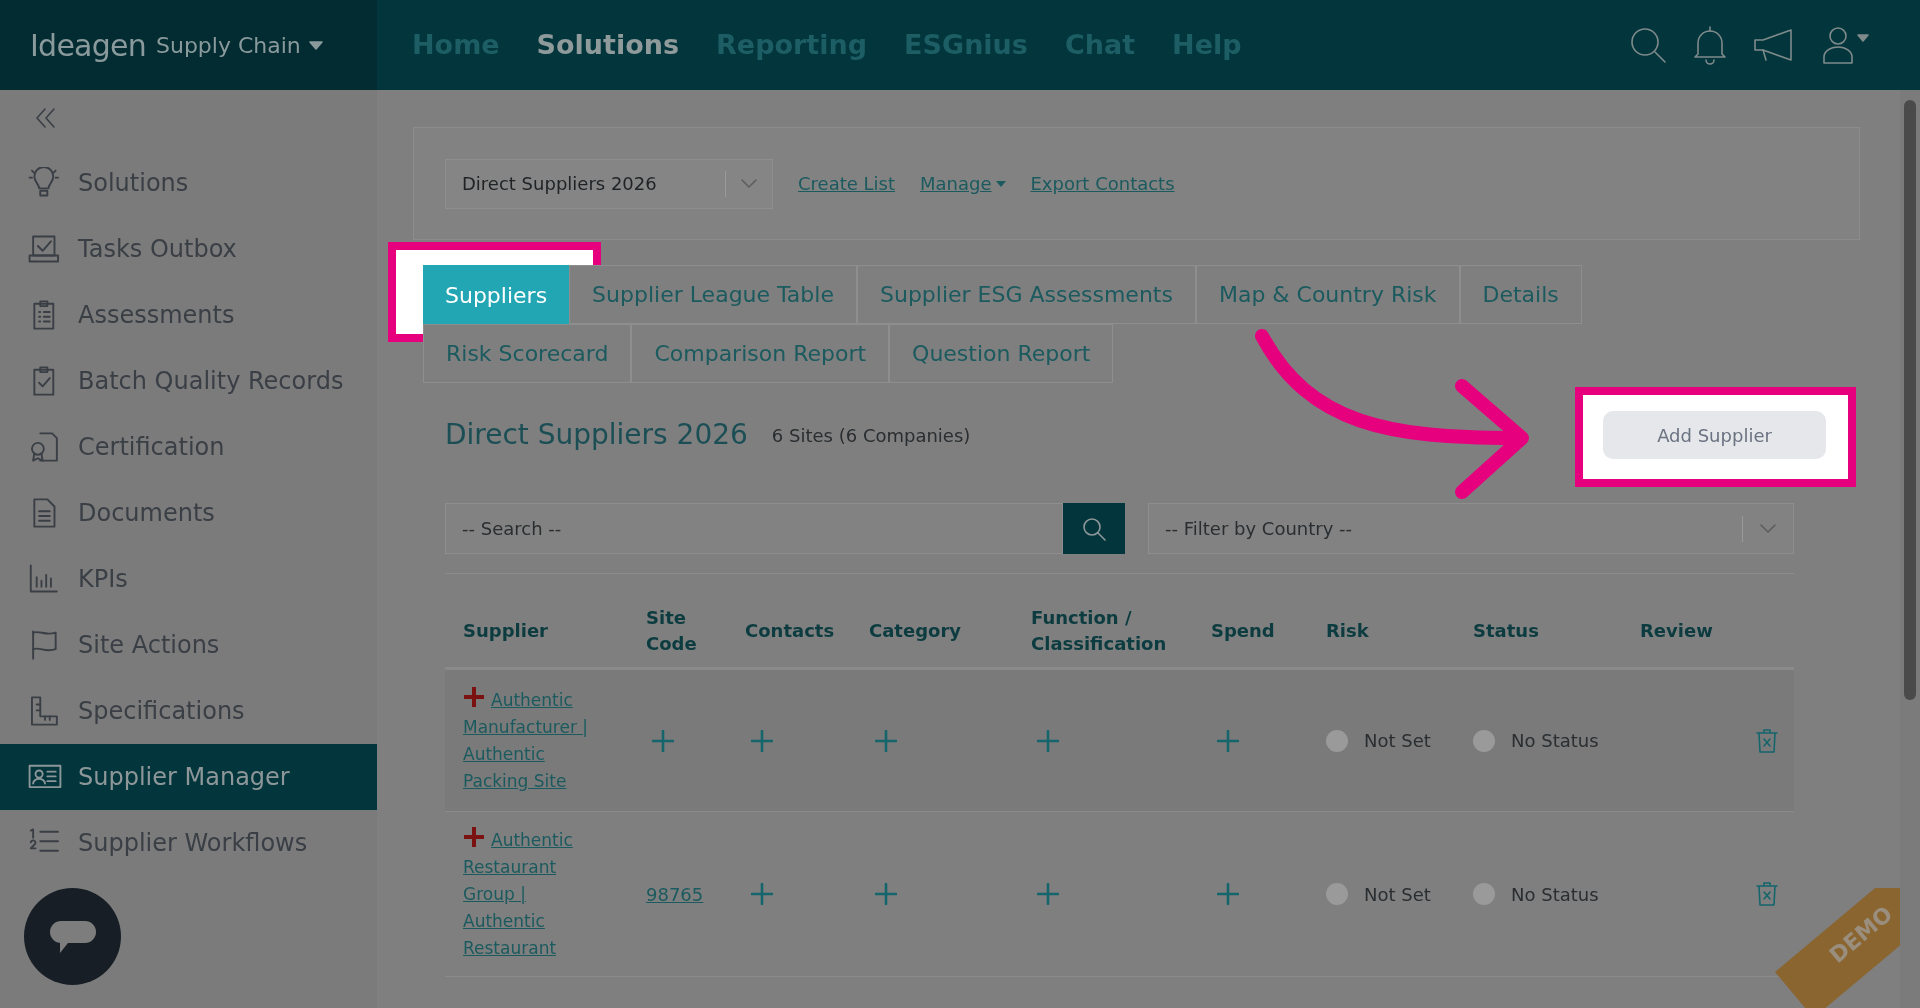 This screenshot has width=1920, height=1008. Describe the element at coordinates (188, 777) in the screenshot. I see `sidebar-item: Supplier Manager` at that location.